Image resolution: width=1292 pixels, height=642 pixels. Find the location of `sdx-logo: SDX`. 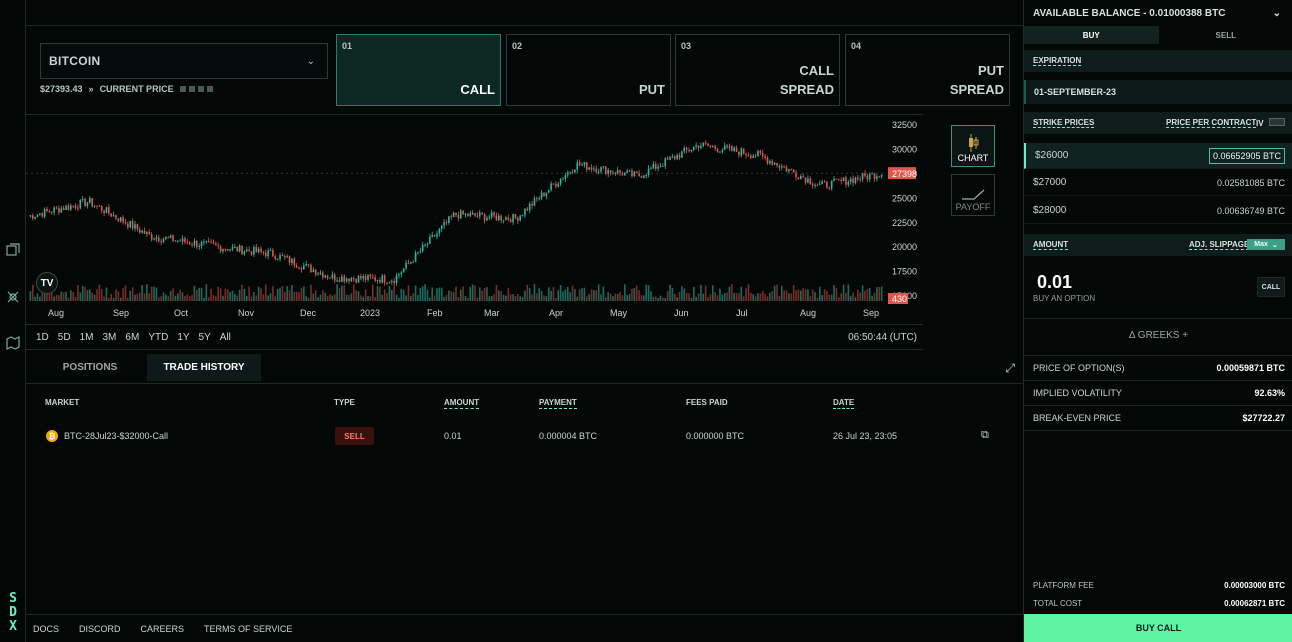

sdx-logo: SDX is located at coordinates (13, 613).